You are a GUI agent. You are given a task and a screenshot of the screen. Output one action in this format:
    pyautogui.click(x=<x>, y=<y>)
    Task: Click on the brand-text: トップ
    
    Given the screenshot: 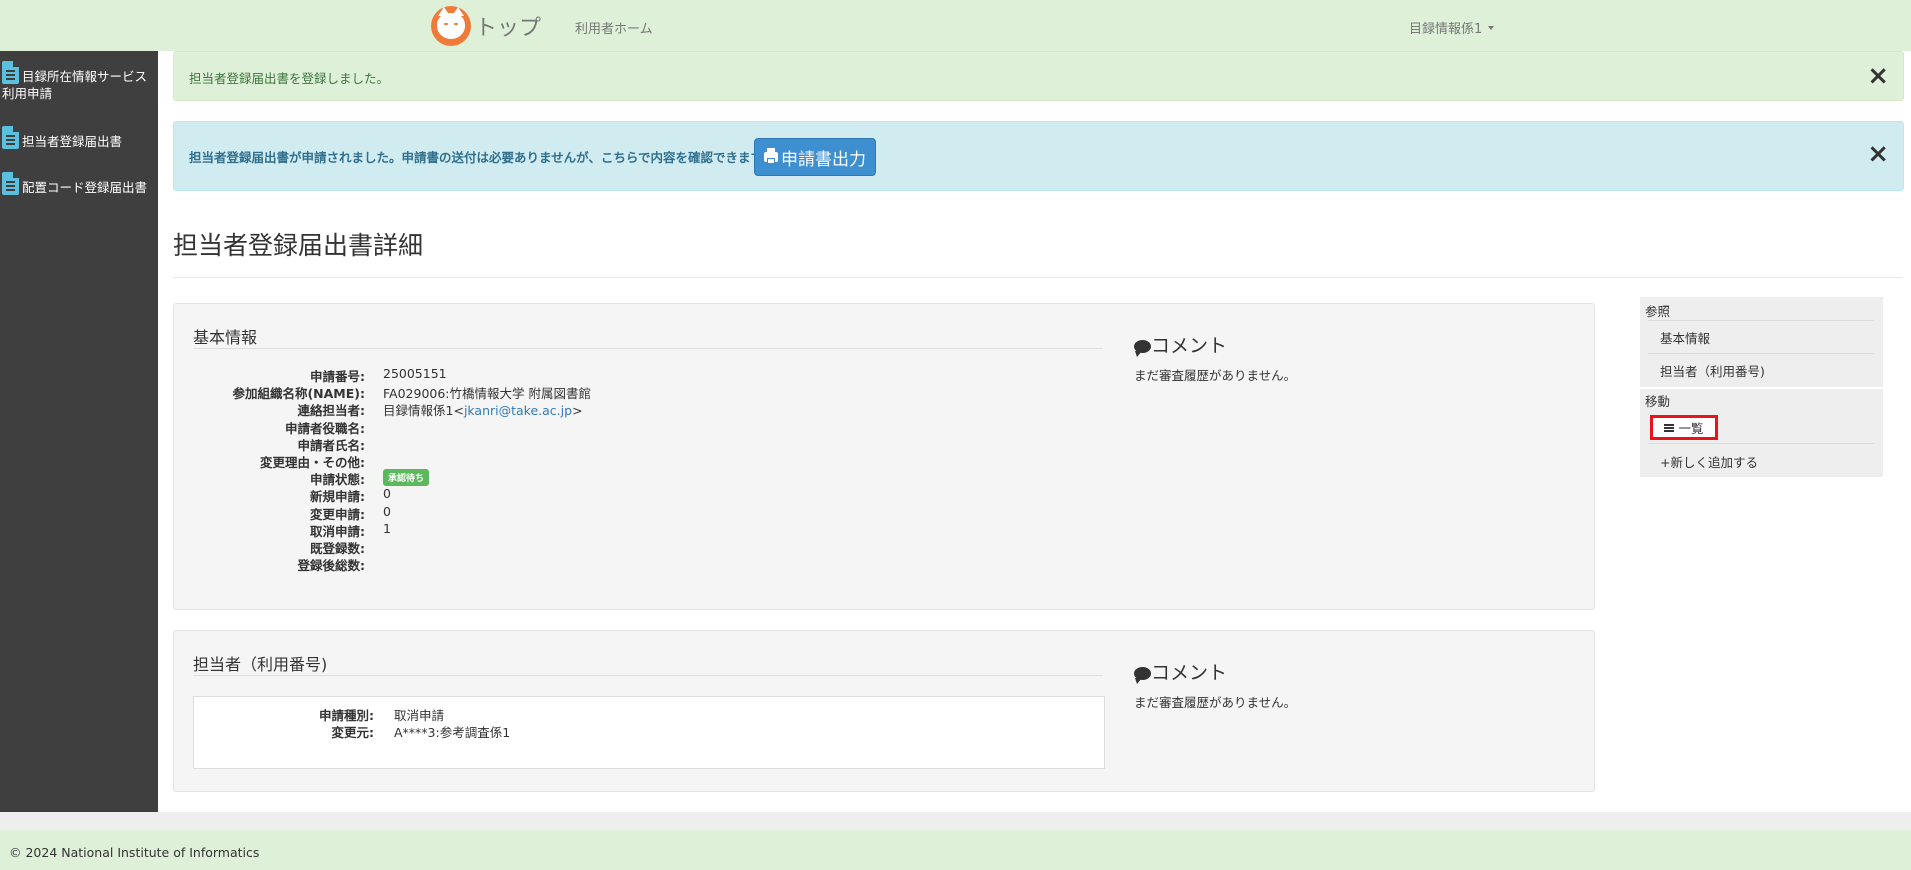 What is the action you would take?
    pyautogui.click(x=508, y=28)
    